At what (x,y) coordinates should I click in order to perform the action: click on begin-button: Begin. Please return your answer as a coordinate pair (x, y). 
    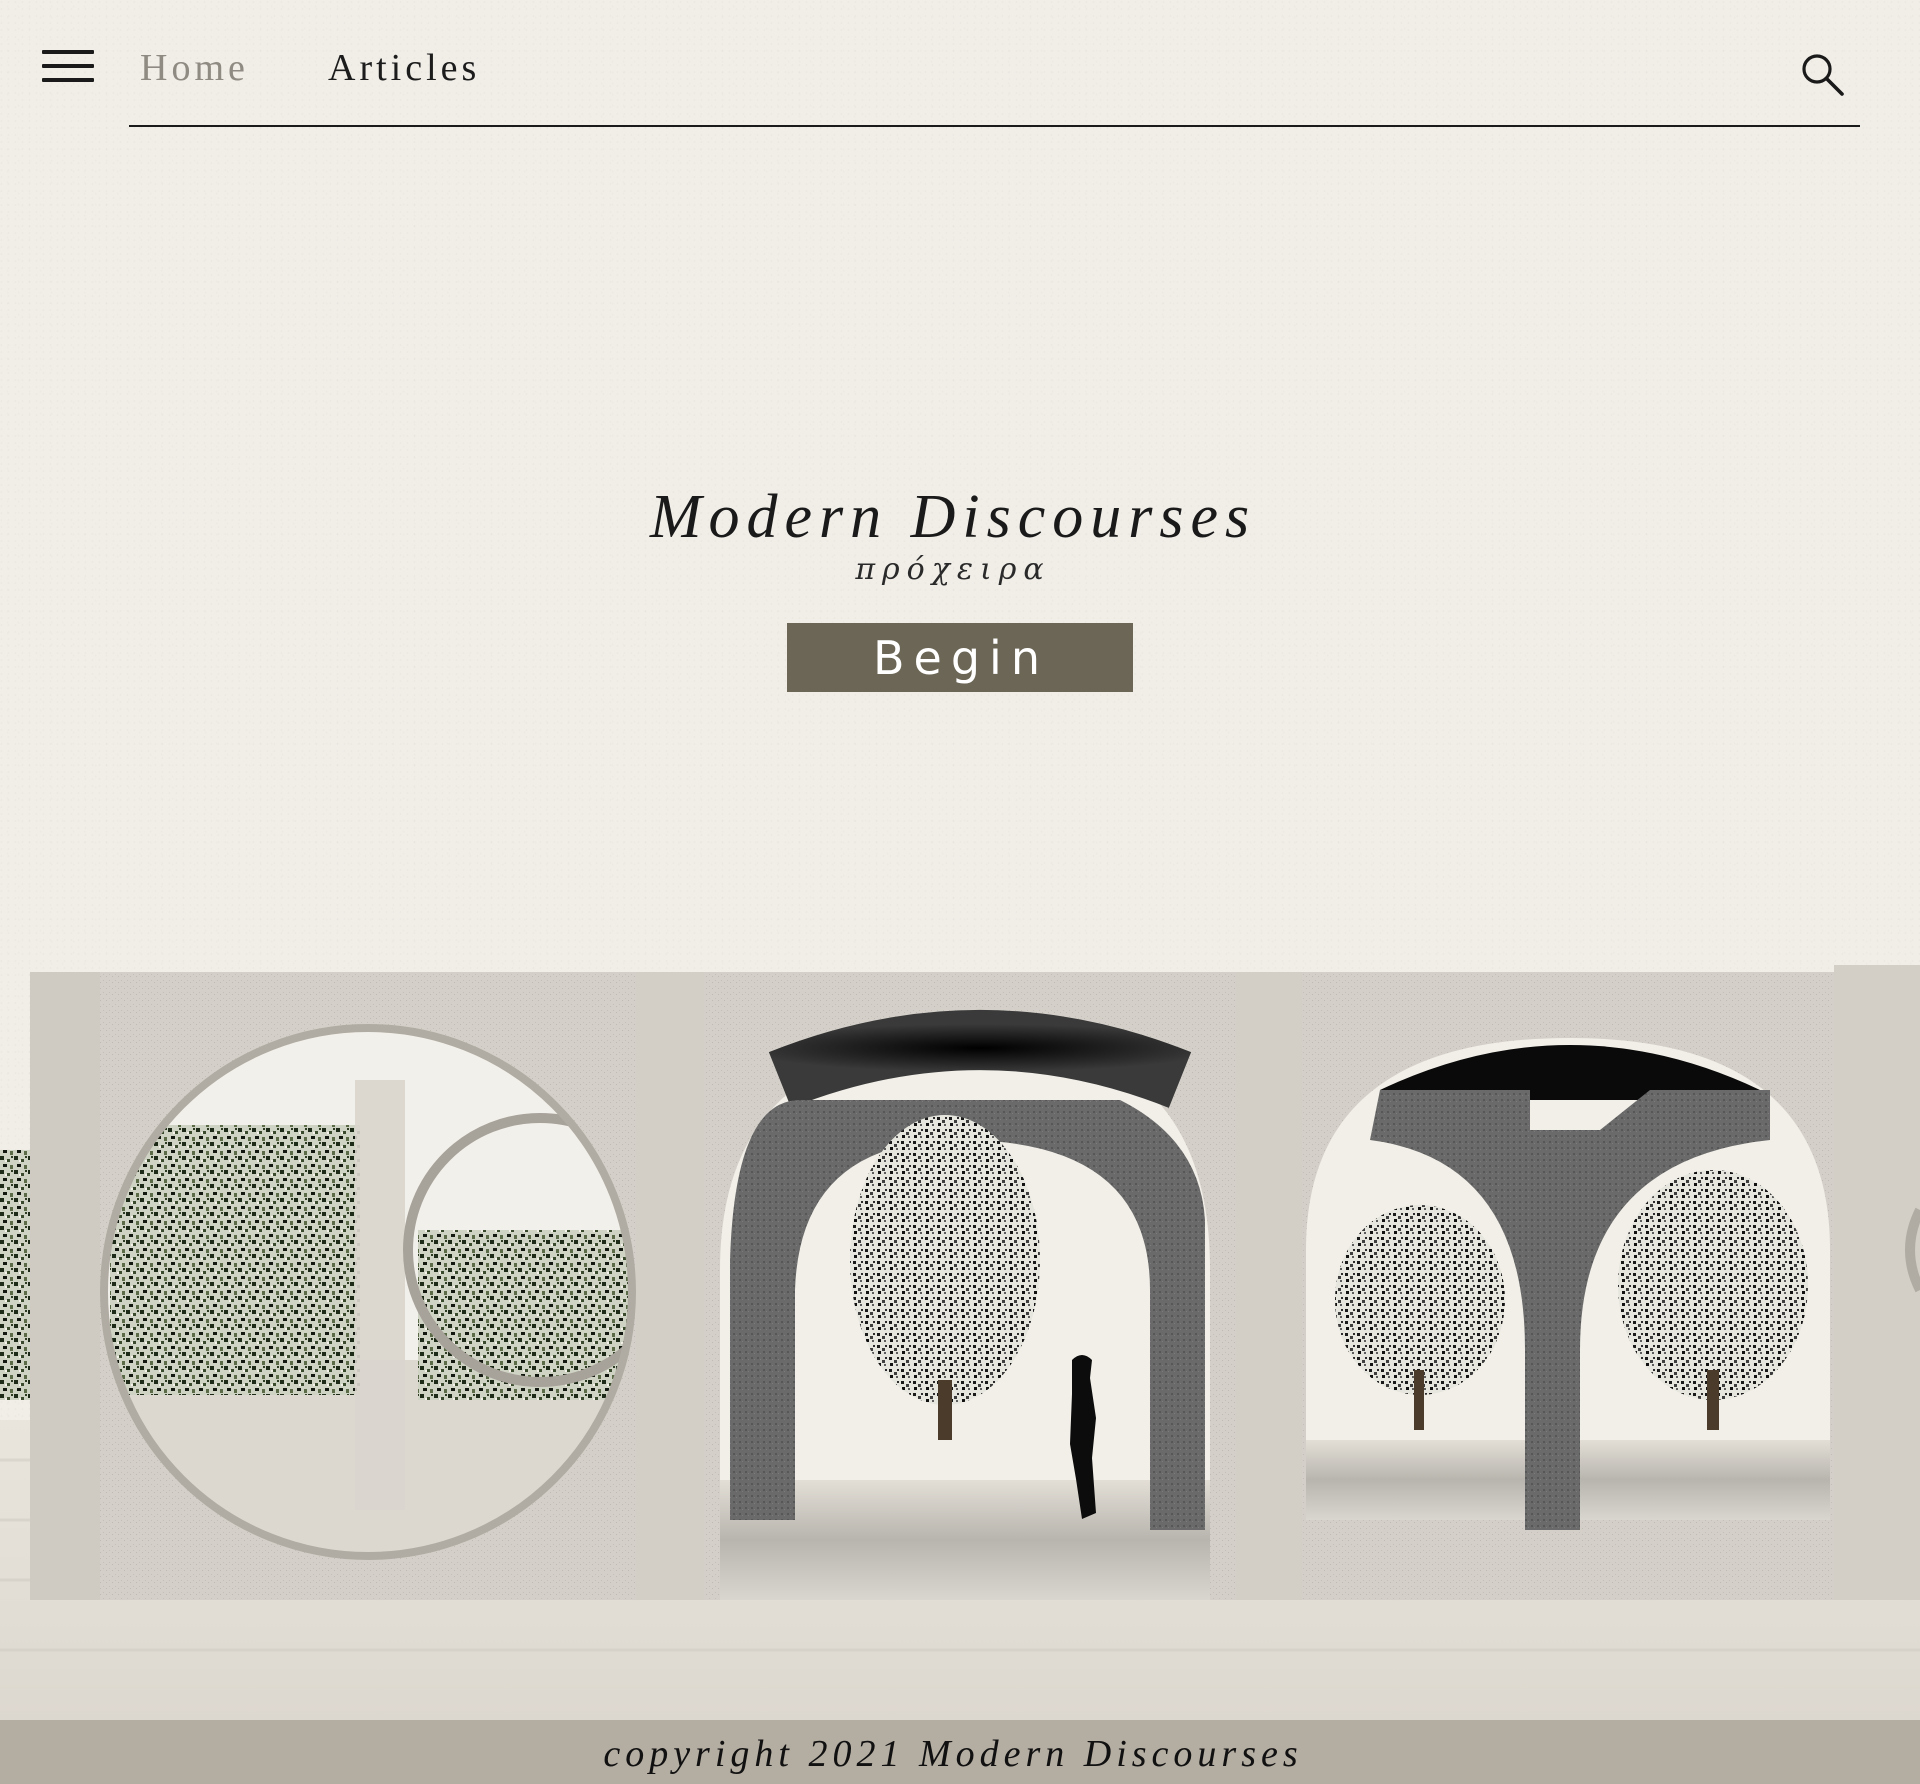
    Looking at the image, I should click on (960, 657).